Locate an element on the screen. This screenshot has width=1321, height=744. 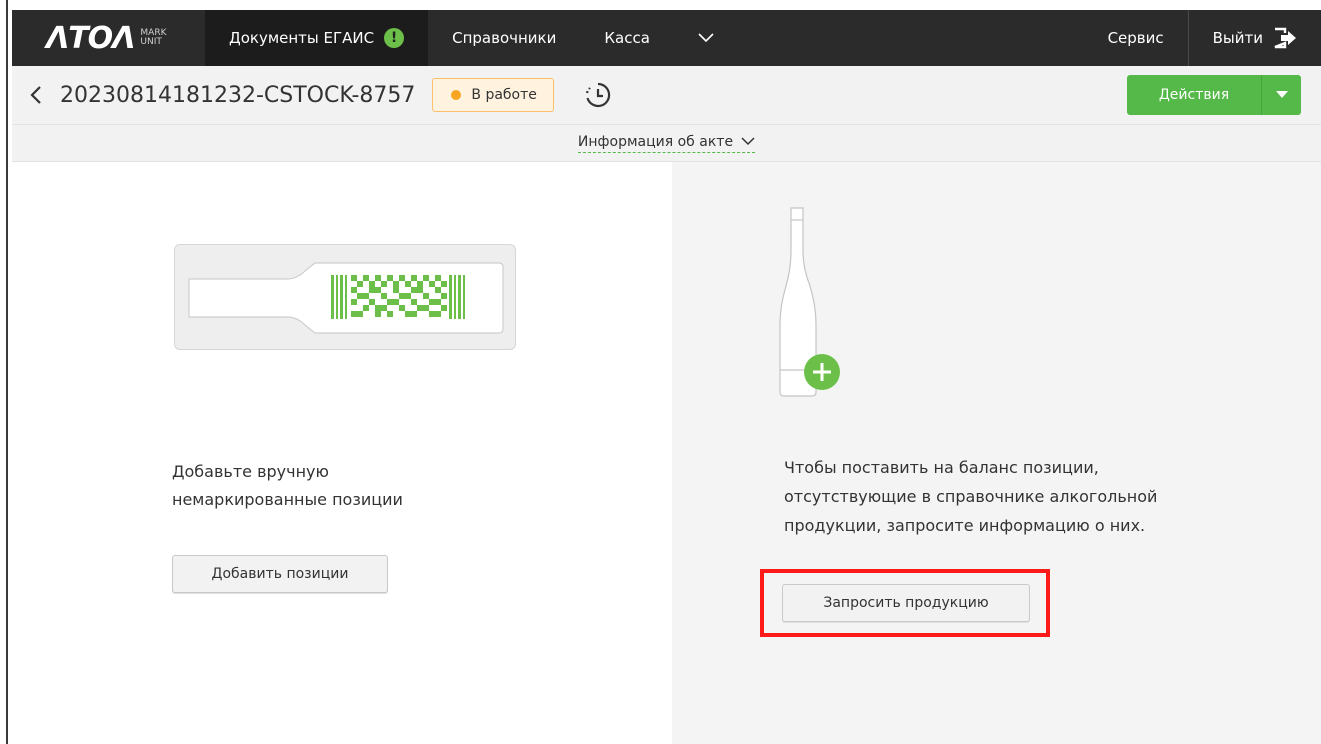
bottle-add-icon is located at coordinates (809, 302).